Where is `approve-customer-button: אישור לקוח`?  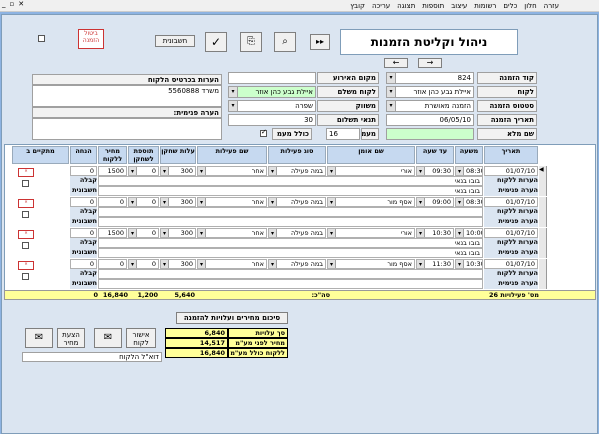 approve-customer-button: אישור לקוח is located at coordinates (141, 338).